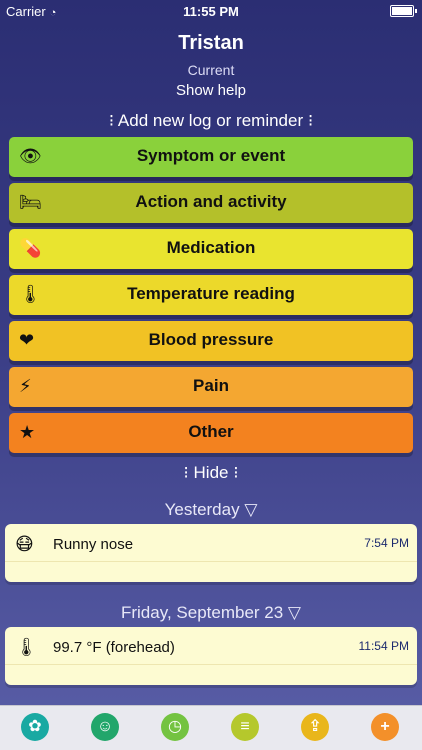  Describe the element at coordinates (30, 248) in the screenshot. I see `pill-icon: 💊` at that location.